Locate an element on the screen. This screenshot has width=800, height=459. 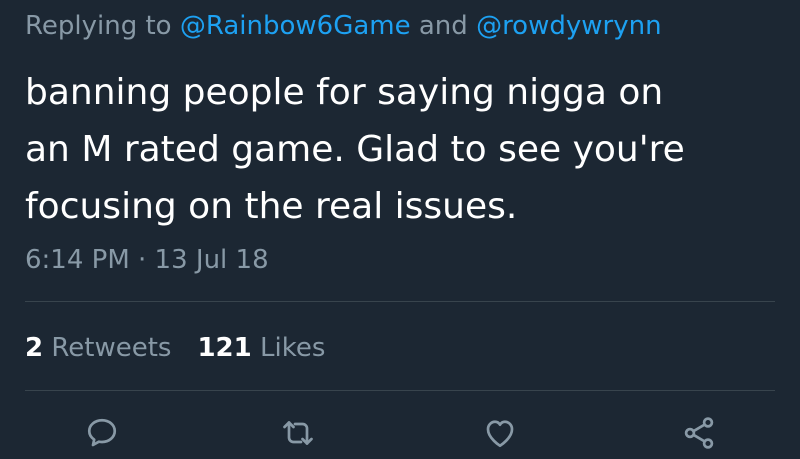
mention-link-rowdywrynn: @rowdywrynn is located at coordinates (568, 26).